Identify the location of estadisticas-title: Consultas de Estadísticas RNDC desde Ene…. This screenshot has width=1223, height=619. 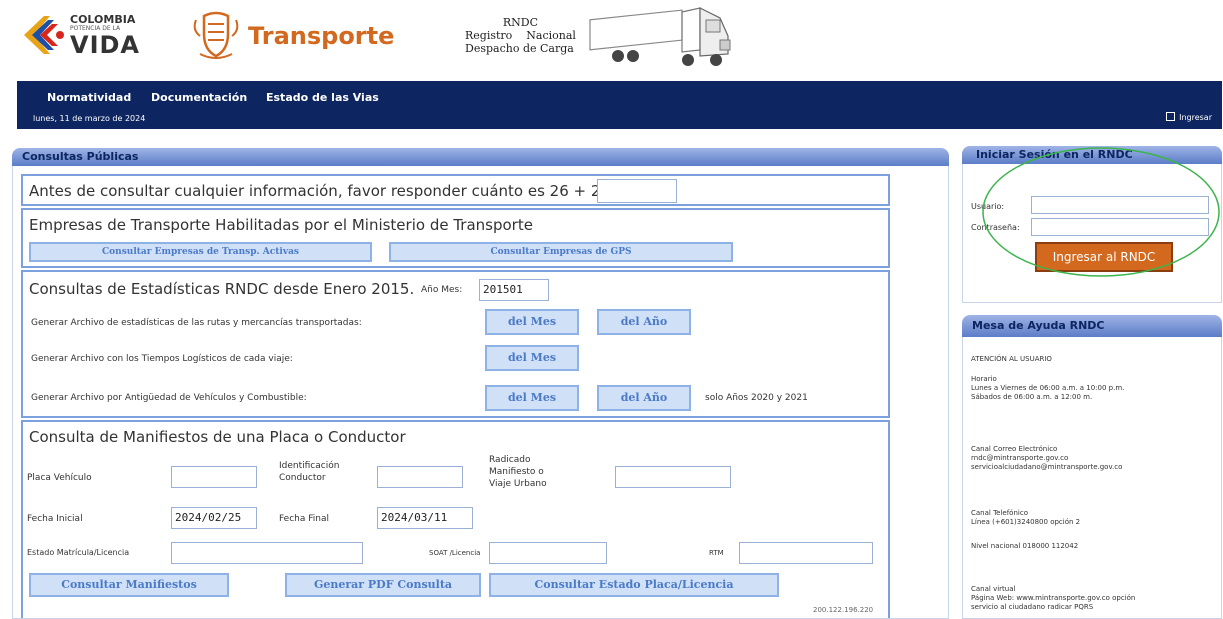
(222, 289).